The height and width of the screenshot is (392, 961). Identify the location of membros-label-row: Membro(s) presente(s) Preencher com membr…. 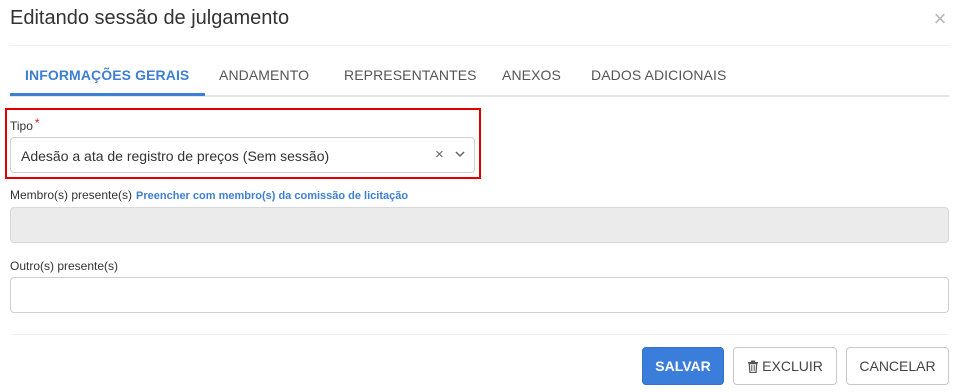
(209, 195).